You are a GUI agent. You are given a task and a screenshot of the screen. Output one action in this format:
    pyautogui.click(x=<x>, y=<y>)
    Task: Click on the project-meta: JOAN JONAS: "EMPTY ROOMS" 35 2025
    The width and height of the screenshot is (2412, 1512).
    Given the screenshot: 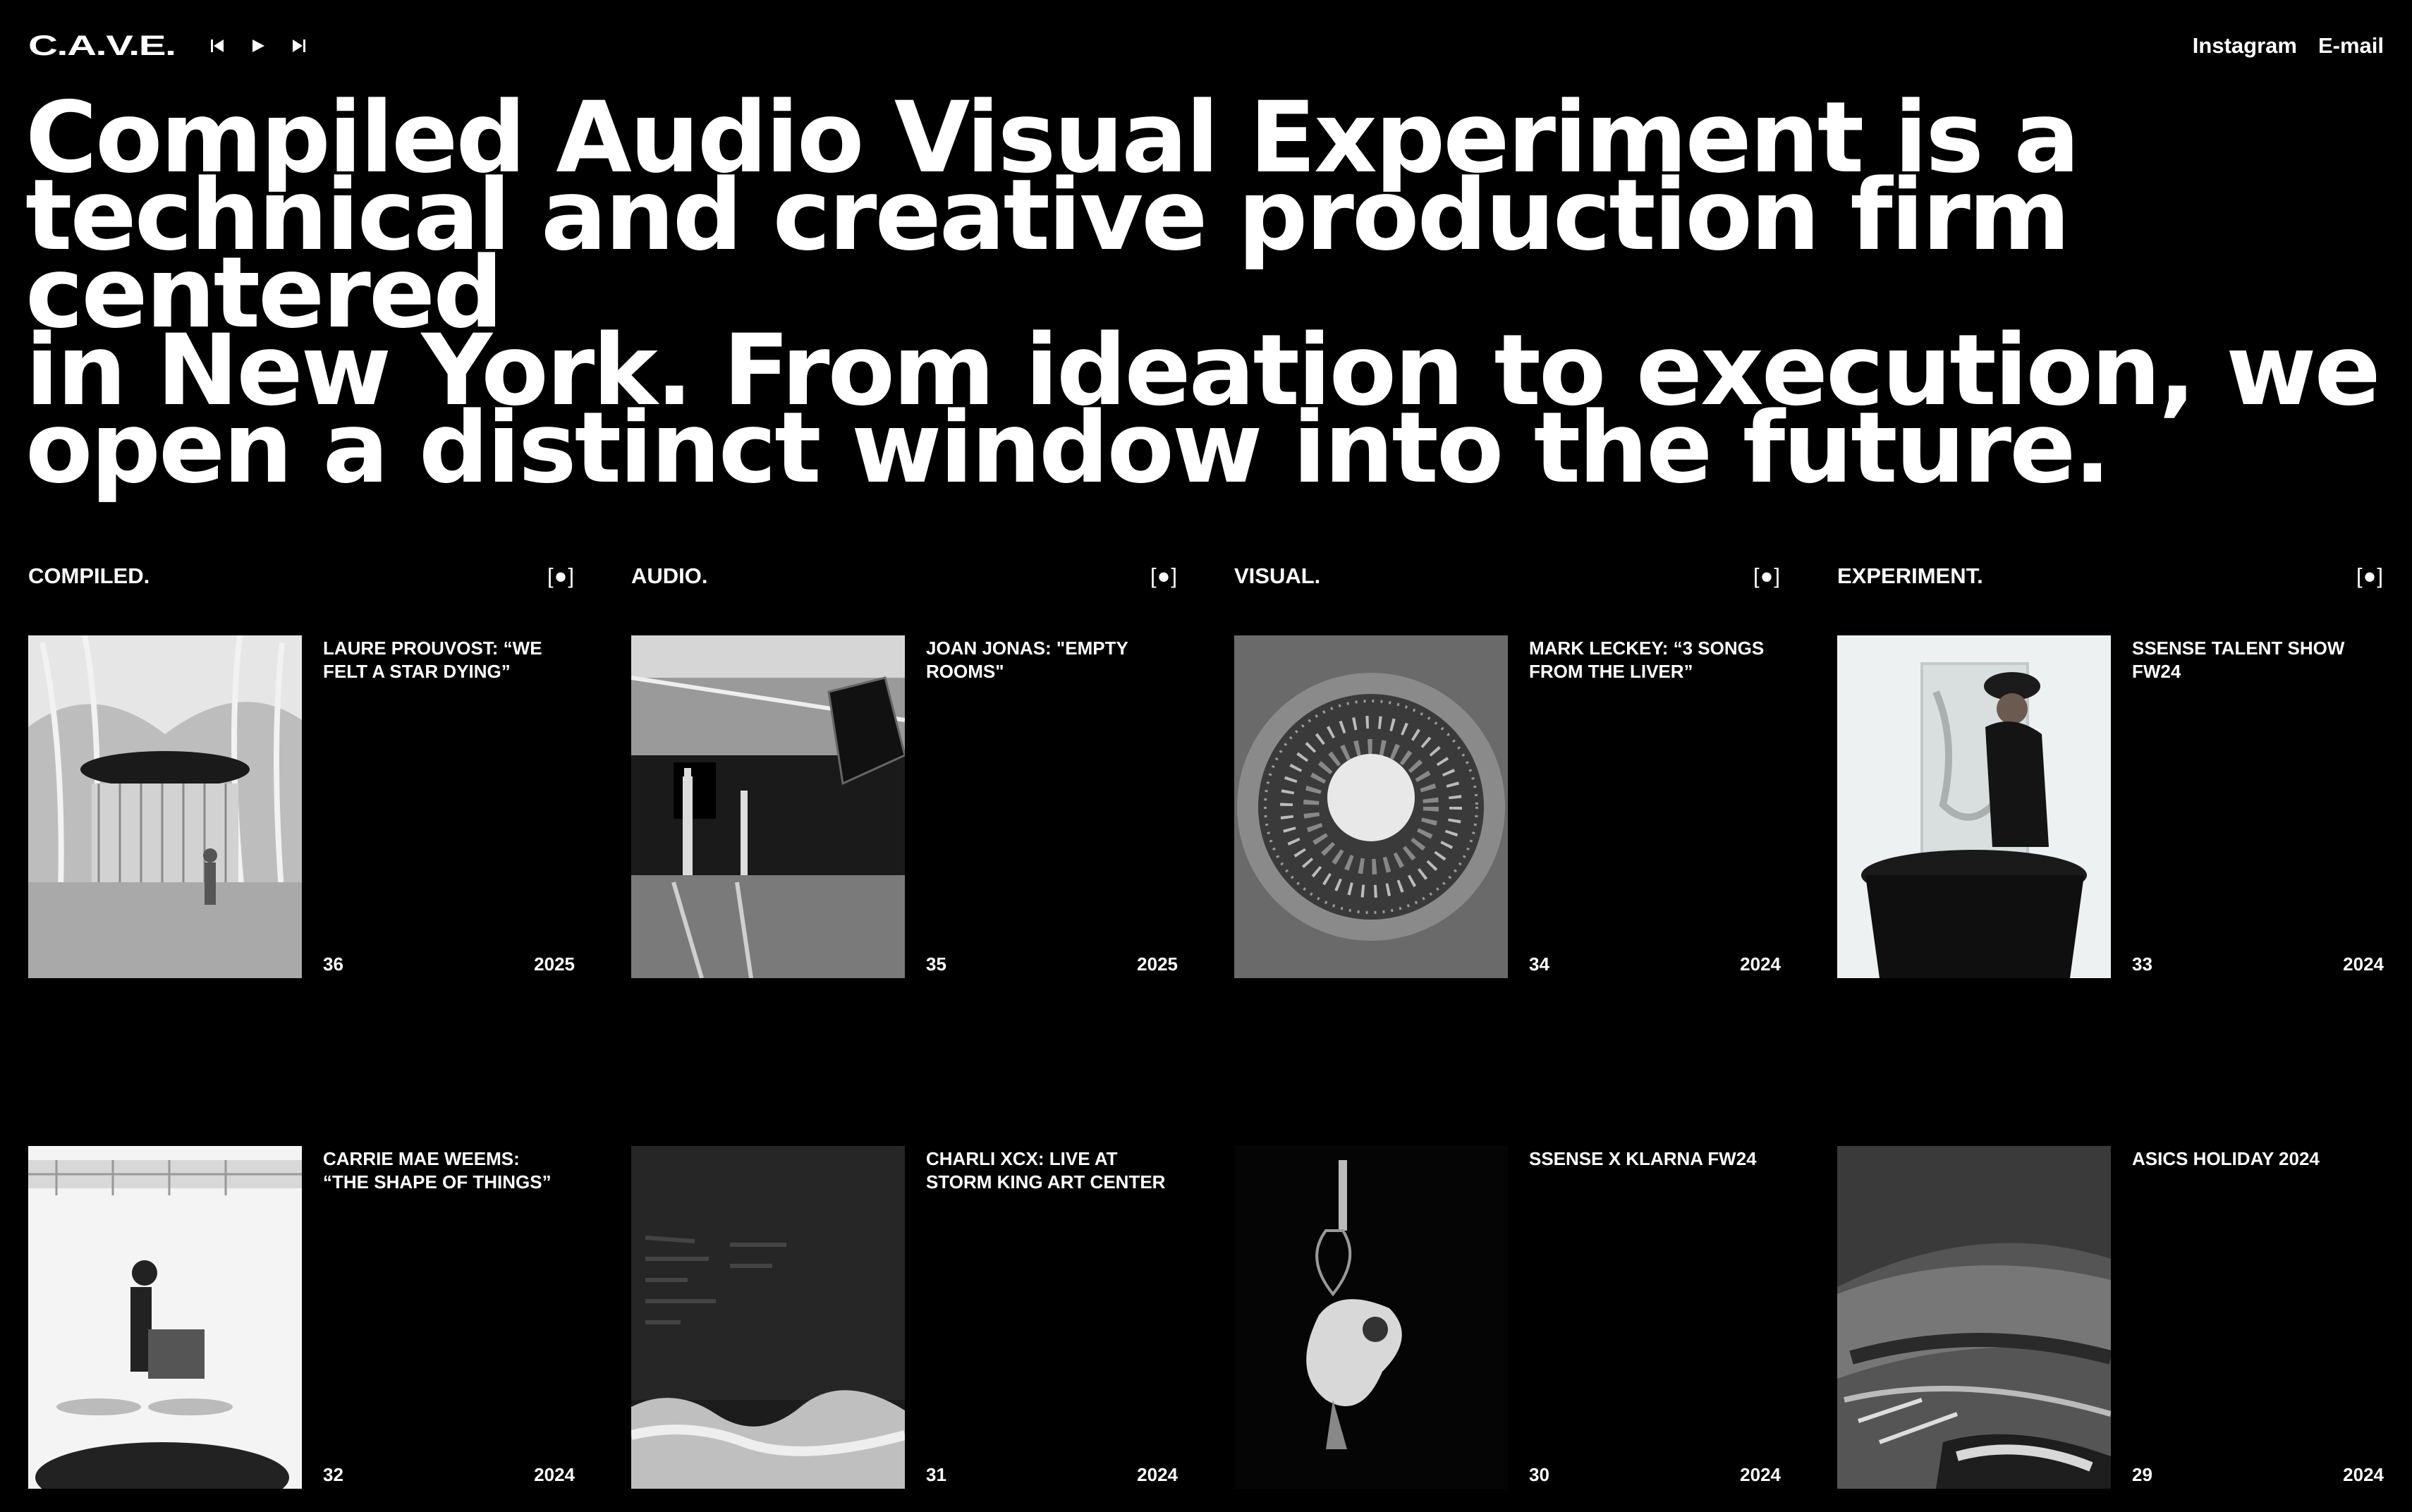 What is the action you would take?
    pyautogui.click(x=1052, y=806)
    